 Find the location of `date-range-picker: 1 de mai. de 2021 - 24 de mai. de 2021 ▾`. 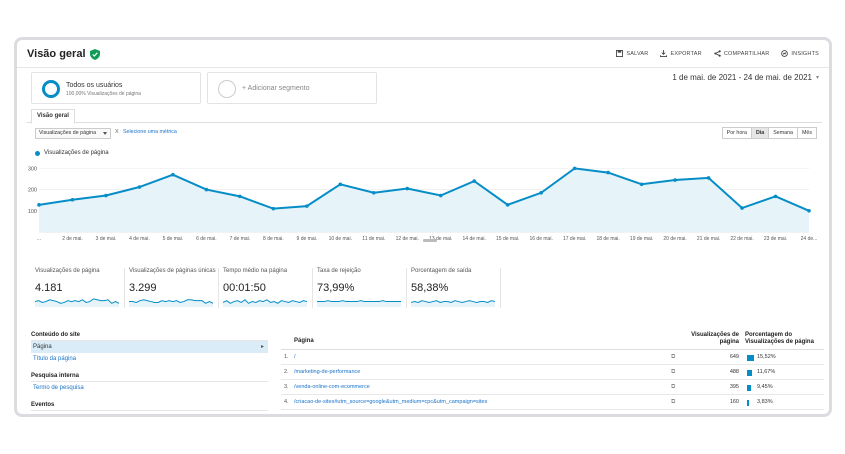

date-range-picker: 1 de mai. de 2021 - 24 de mai. de 2021 ▾ is located at coordinates (745, 77).